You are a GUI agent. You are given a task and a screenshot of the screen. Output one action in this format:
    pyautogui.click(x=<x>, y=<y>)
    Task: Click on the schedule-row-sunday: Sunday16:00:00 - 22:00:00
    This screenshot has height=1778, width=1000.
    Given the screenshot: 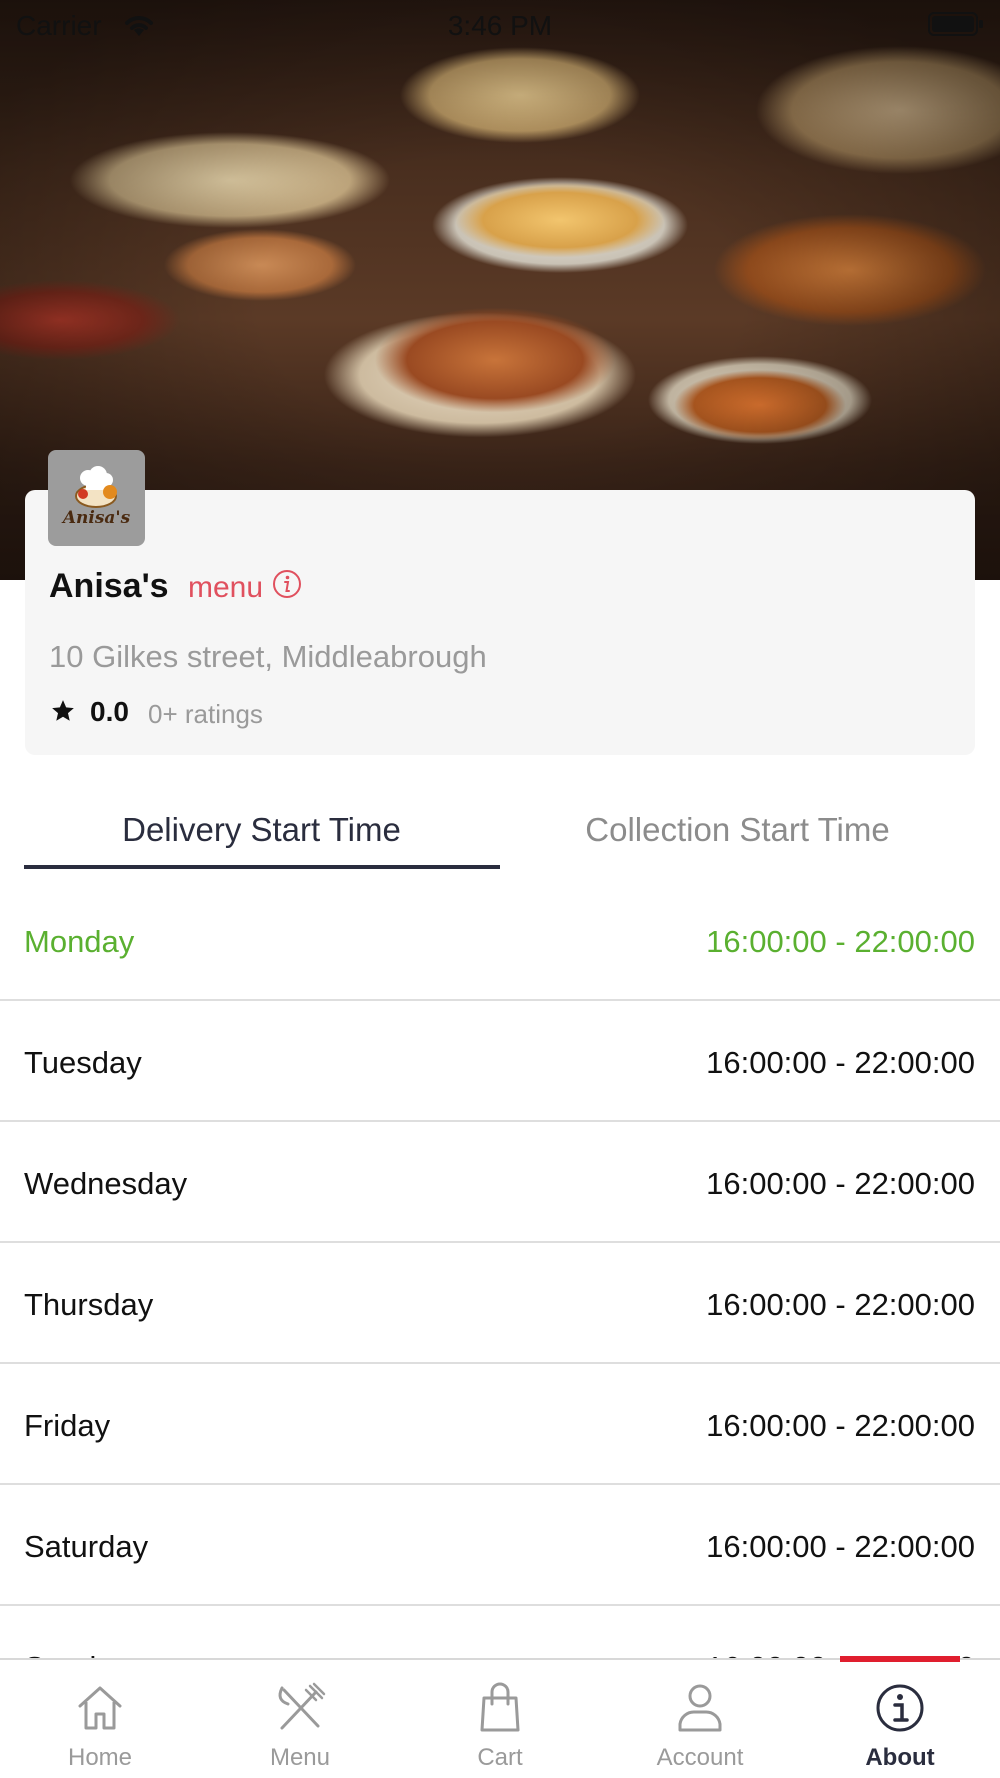 What is the action you would take?
    pyautogui.click(x=500, y=1632)
    